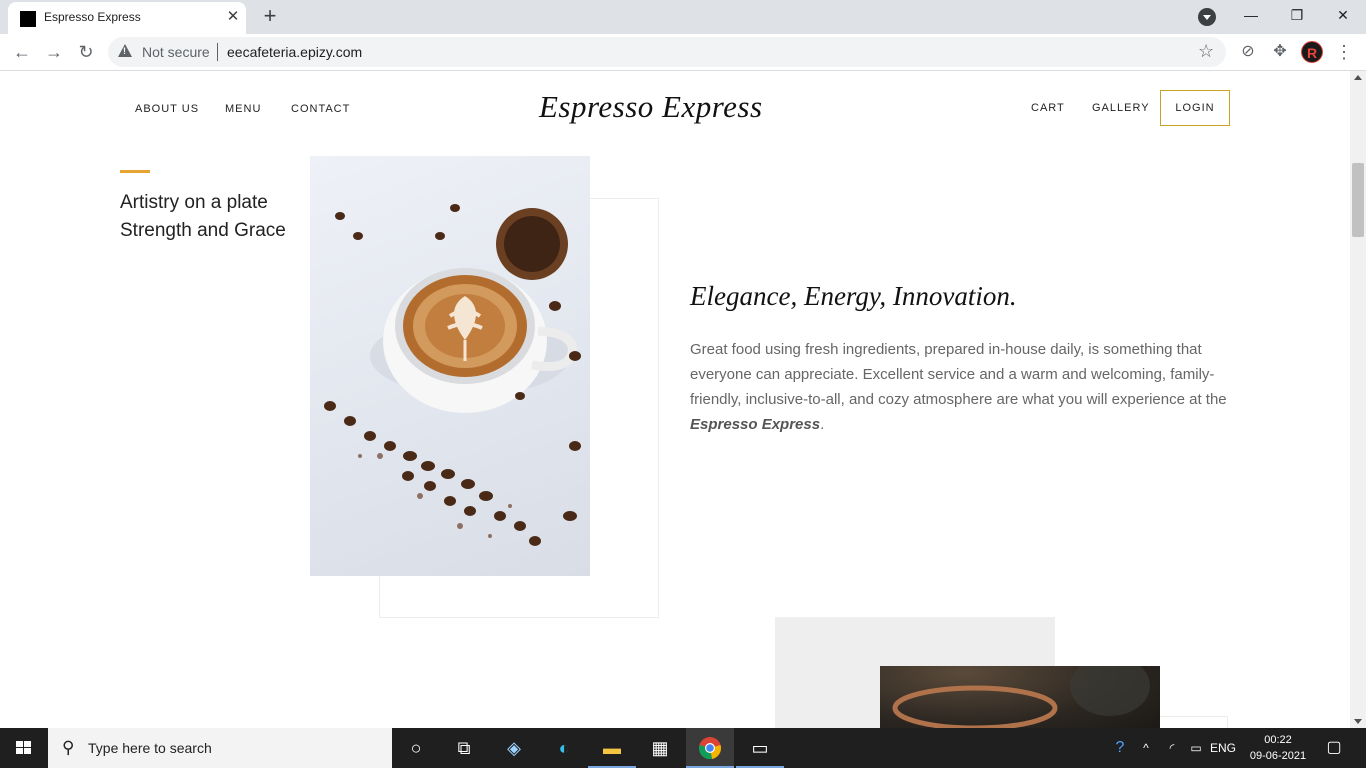 The width and height of the screenshot is (1366, 774). I want to click on clock-date: 09-06-2021, so click(1278, 756).